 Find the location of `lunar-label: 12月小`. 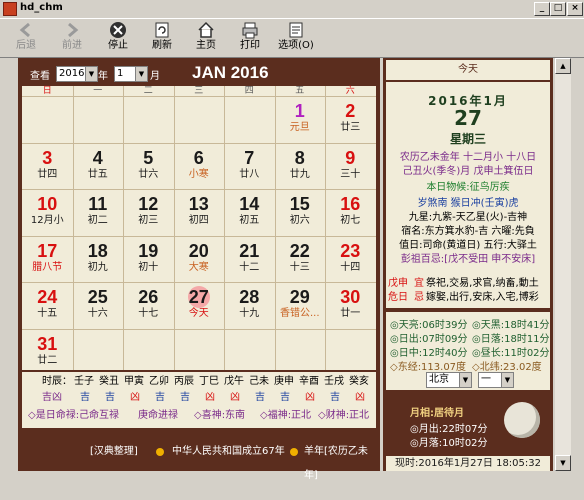

lunar-label: 12月小 is located at coordinates (47, 220).